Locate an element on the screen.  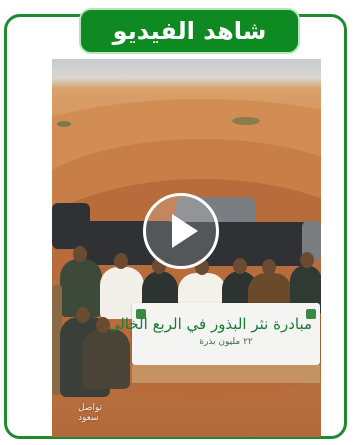
play-button is located at coordinates (181, 231).